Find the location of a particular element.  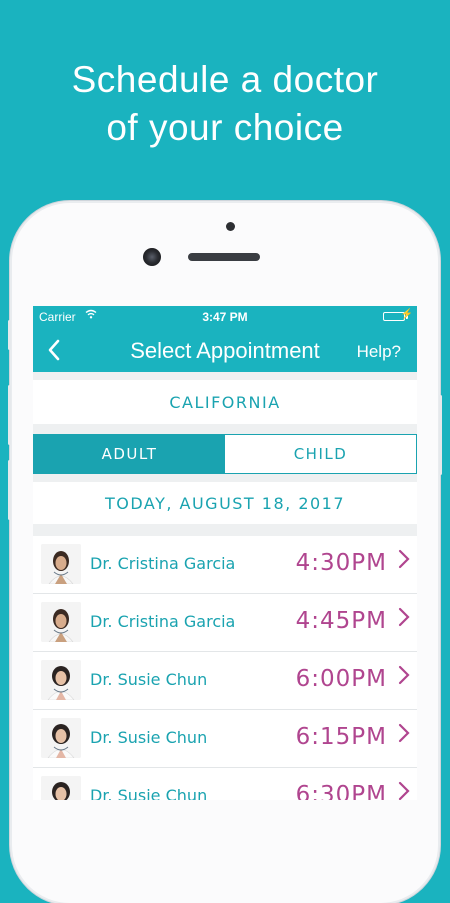

headline-line-1: Schedule a doctor is located at coordinates (225, 79).